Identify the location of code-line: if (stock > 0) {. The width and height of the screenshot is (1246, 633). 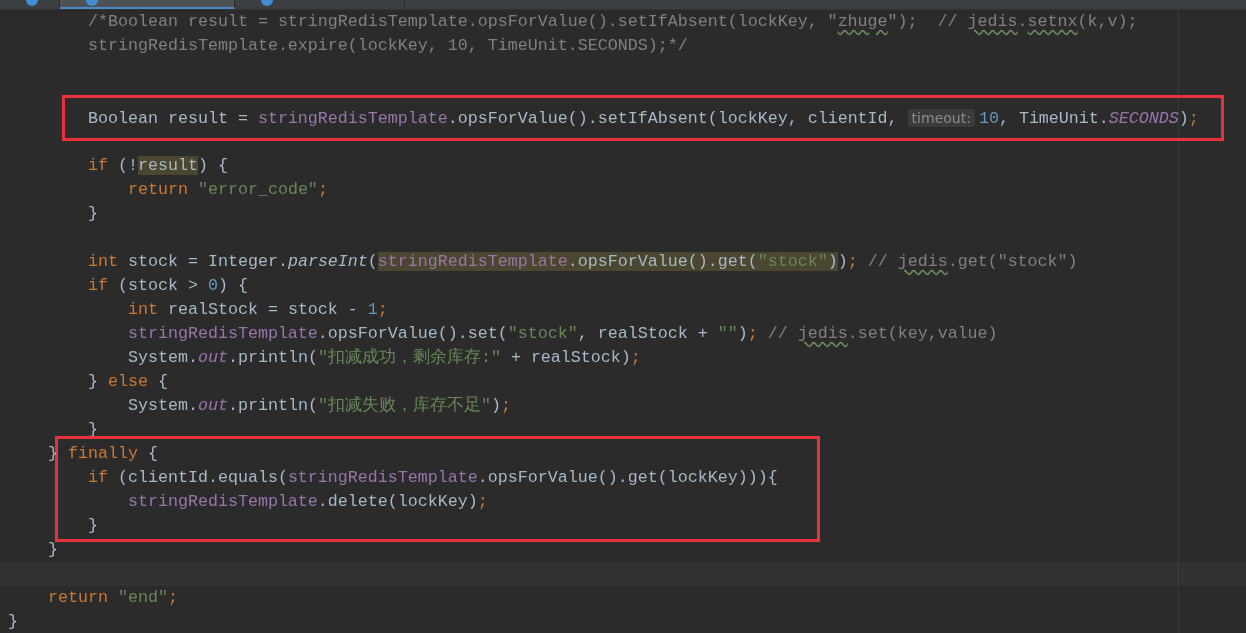
(167, 286).